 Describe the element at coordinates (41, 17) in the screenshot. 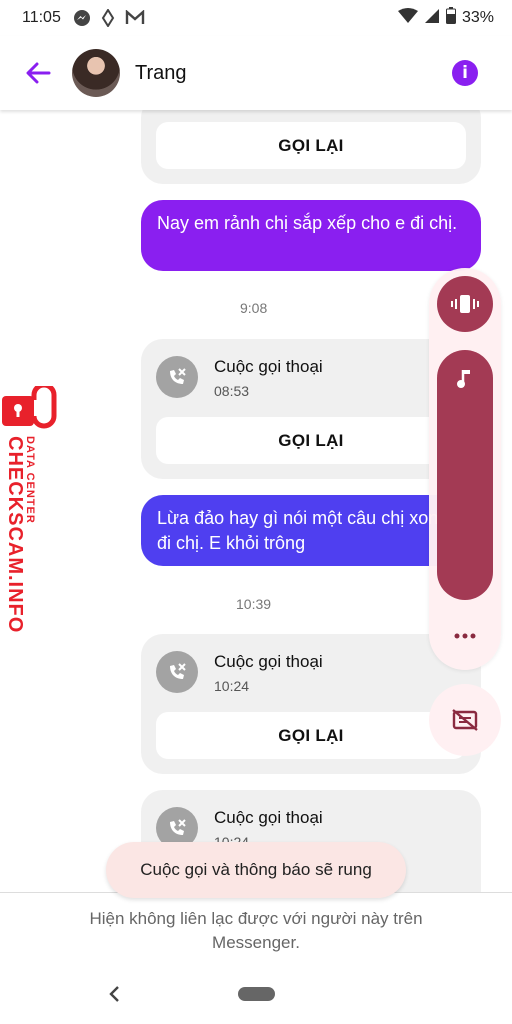

I see `status-time: 11:05` at that location.